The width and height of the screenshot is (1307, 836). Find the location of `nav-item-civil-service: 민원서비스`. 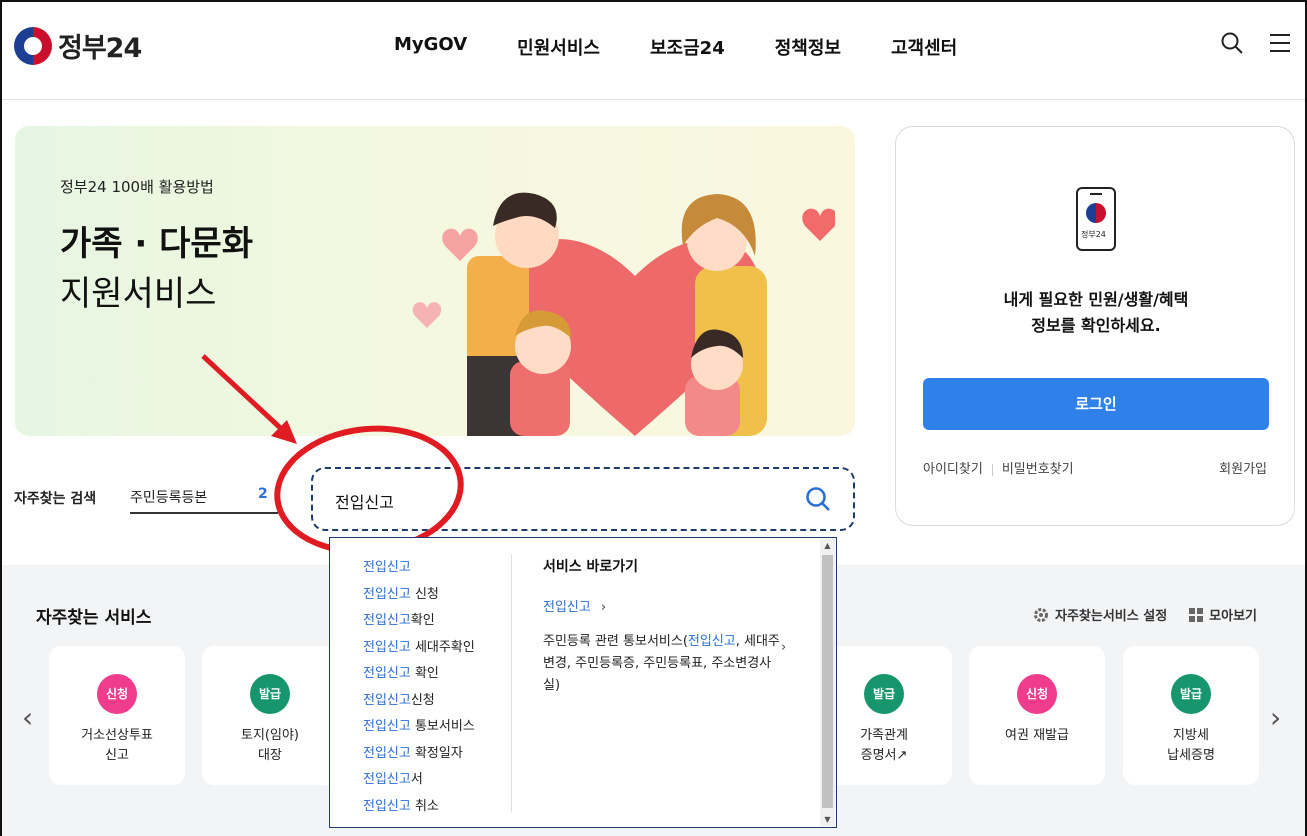

nav-item-civil-service: 민원서비스 is located at coordinates (558, 47).